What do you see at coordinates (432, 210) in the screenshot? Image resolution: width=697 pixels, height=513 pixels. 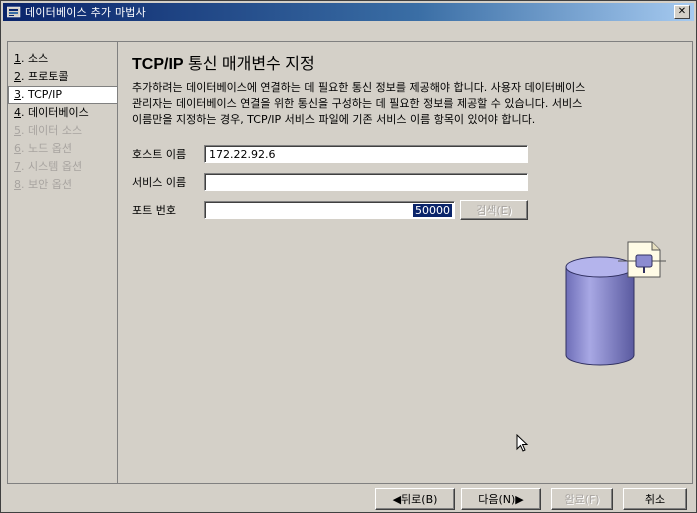 I see `port-value: 50000` at bounding box center [432, 210].